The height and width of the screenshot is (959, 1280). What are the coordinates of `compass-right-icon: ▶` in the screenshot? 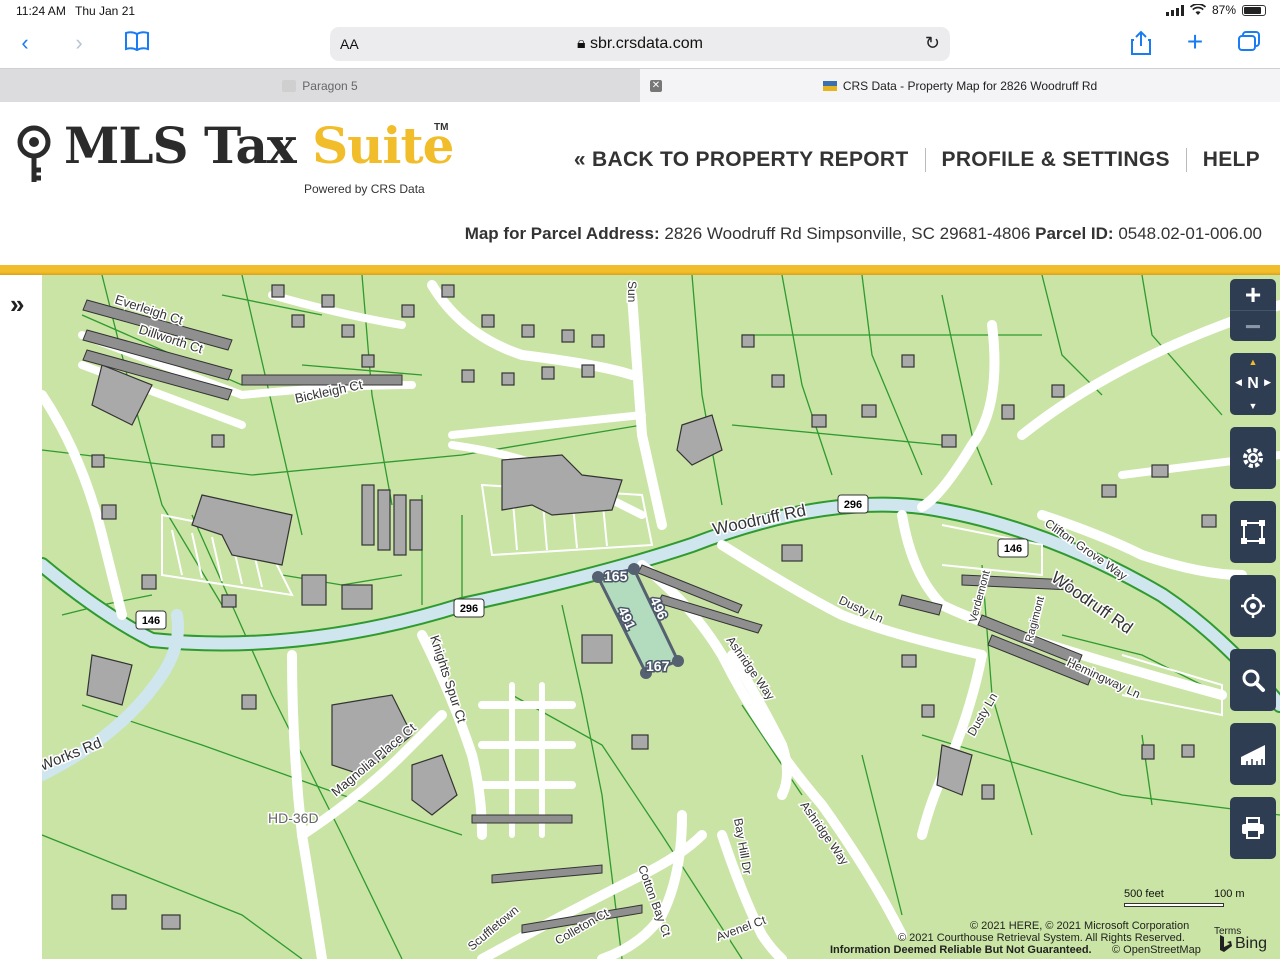 It's located at (1267, 382).